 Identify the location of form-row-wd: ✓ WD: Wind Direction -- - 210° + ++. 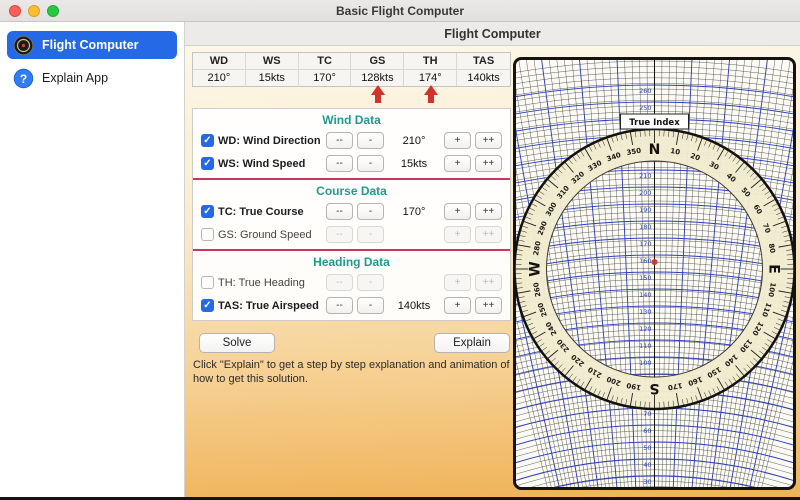
(351, 140).